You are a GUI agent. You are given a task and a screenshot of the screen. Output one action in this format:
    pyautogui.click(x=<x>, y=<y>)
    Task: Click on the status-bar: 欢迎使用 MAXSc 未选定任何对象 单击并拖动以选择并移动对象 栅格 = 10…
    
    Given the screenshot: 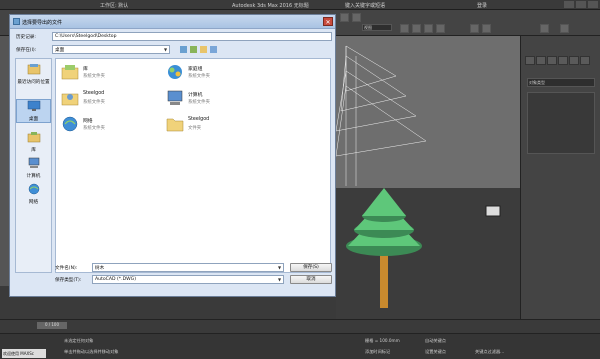 What is the action you would take?
    pyautogui.click(x=300, y=346)
    